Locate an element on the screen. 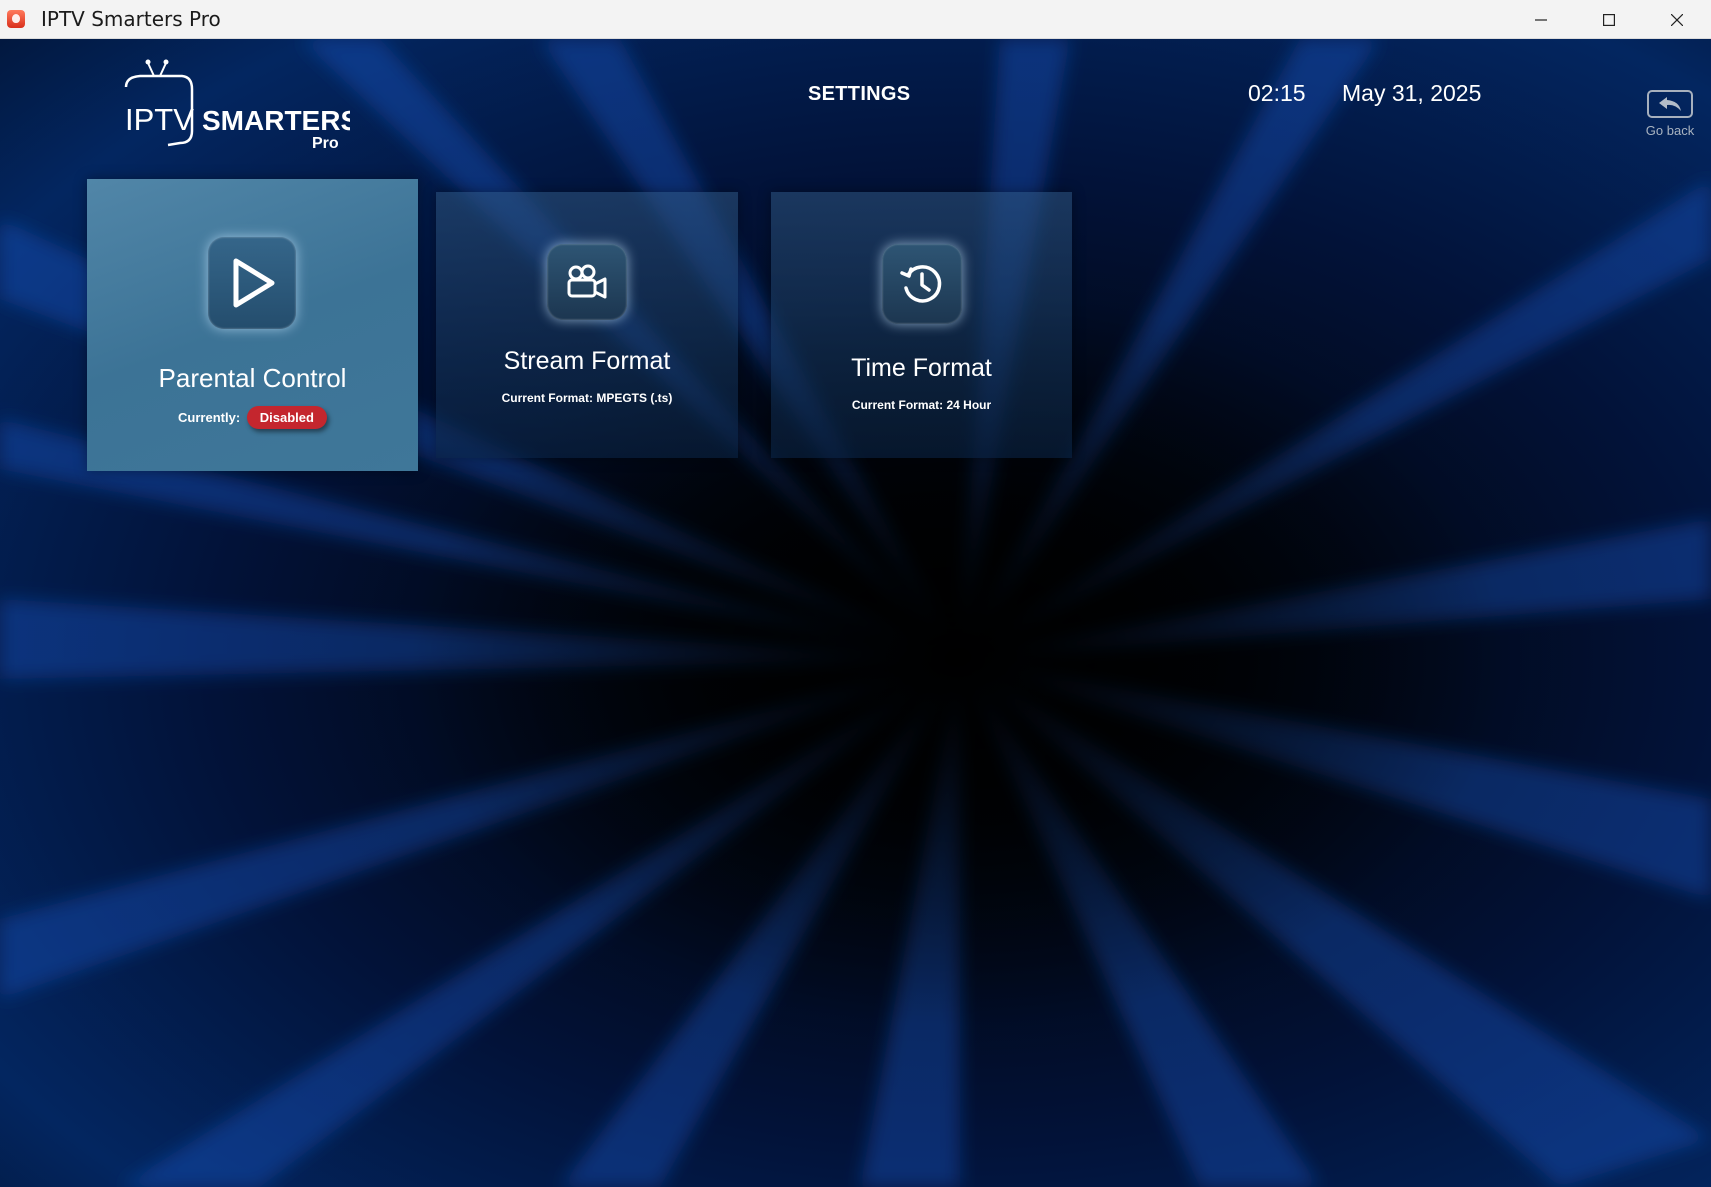 The image size is (1711, 1187). time-format-title: Time Format is located at coordinates (921, 368).